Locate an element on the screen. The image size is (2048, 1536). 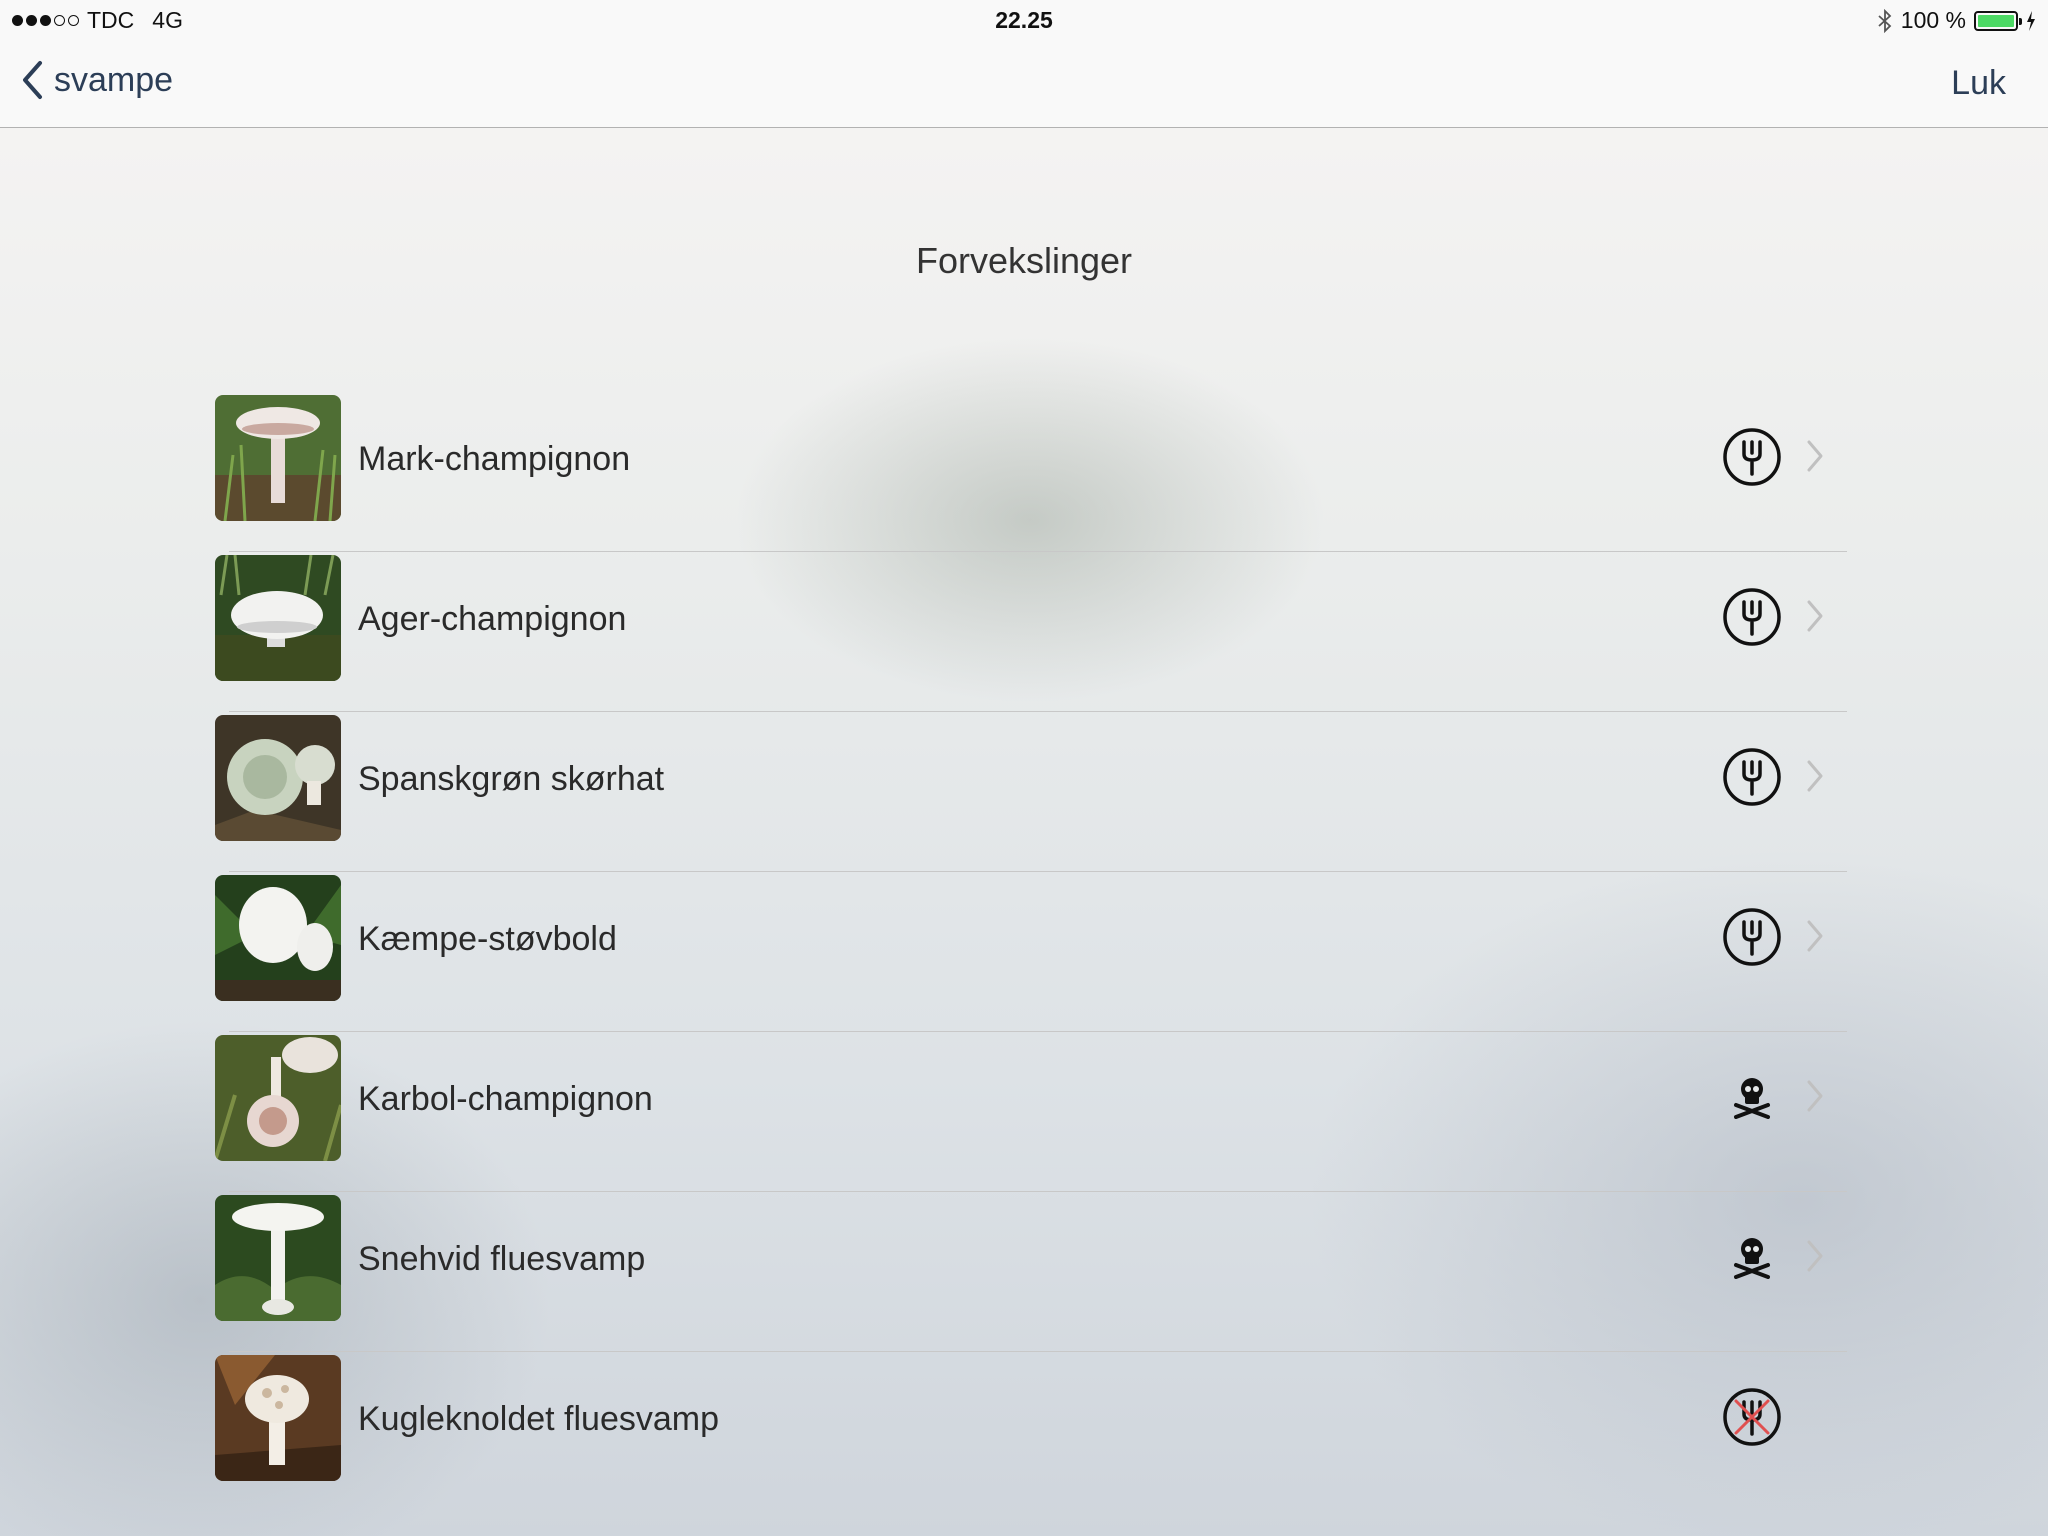
charging-bolt-icon is located at coordinates (2031, 20).